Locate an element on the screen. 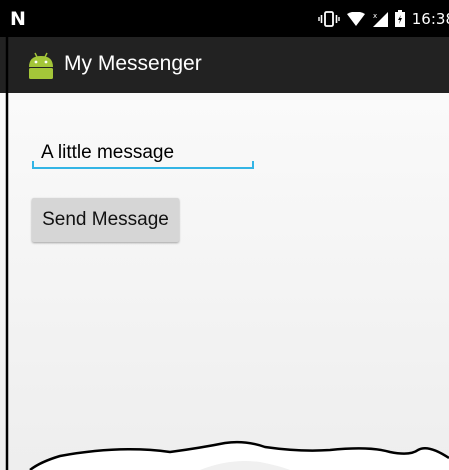 The width and height of the screenshot is (449, 470). android-app-icon is located at coordinates (41, 65).